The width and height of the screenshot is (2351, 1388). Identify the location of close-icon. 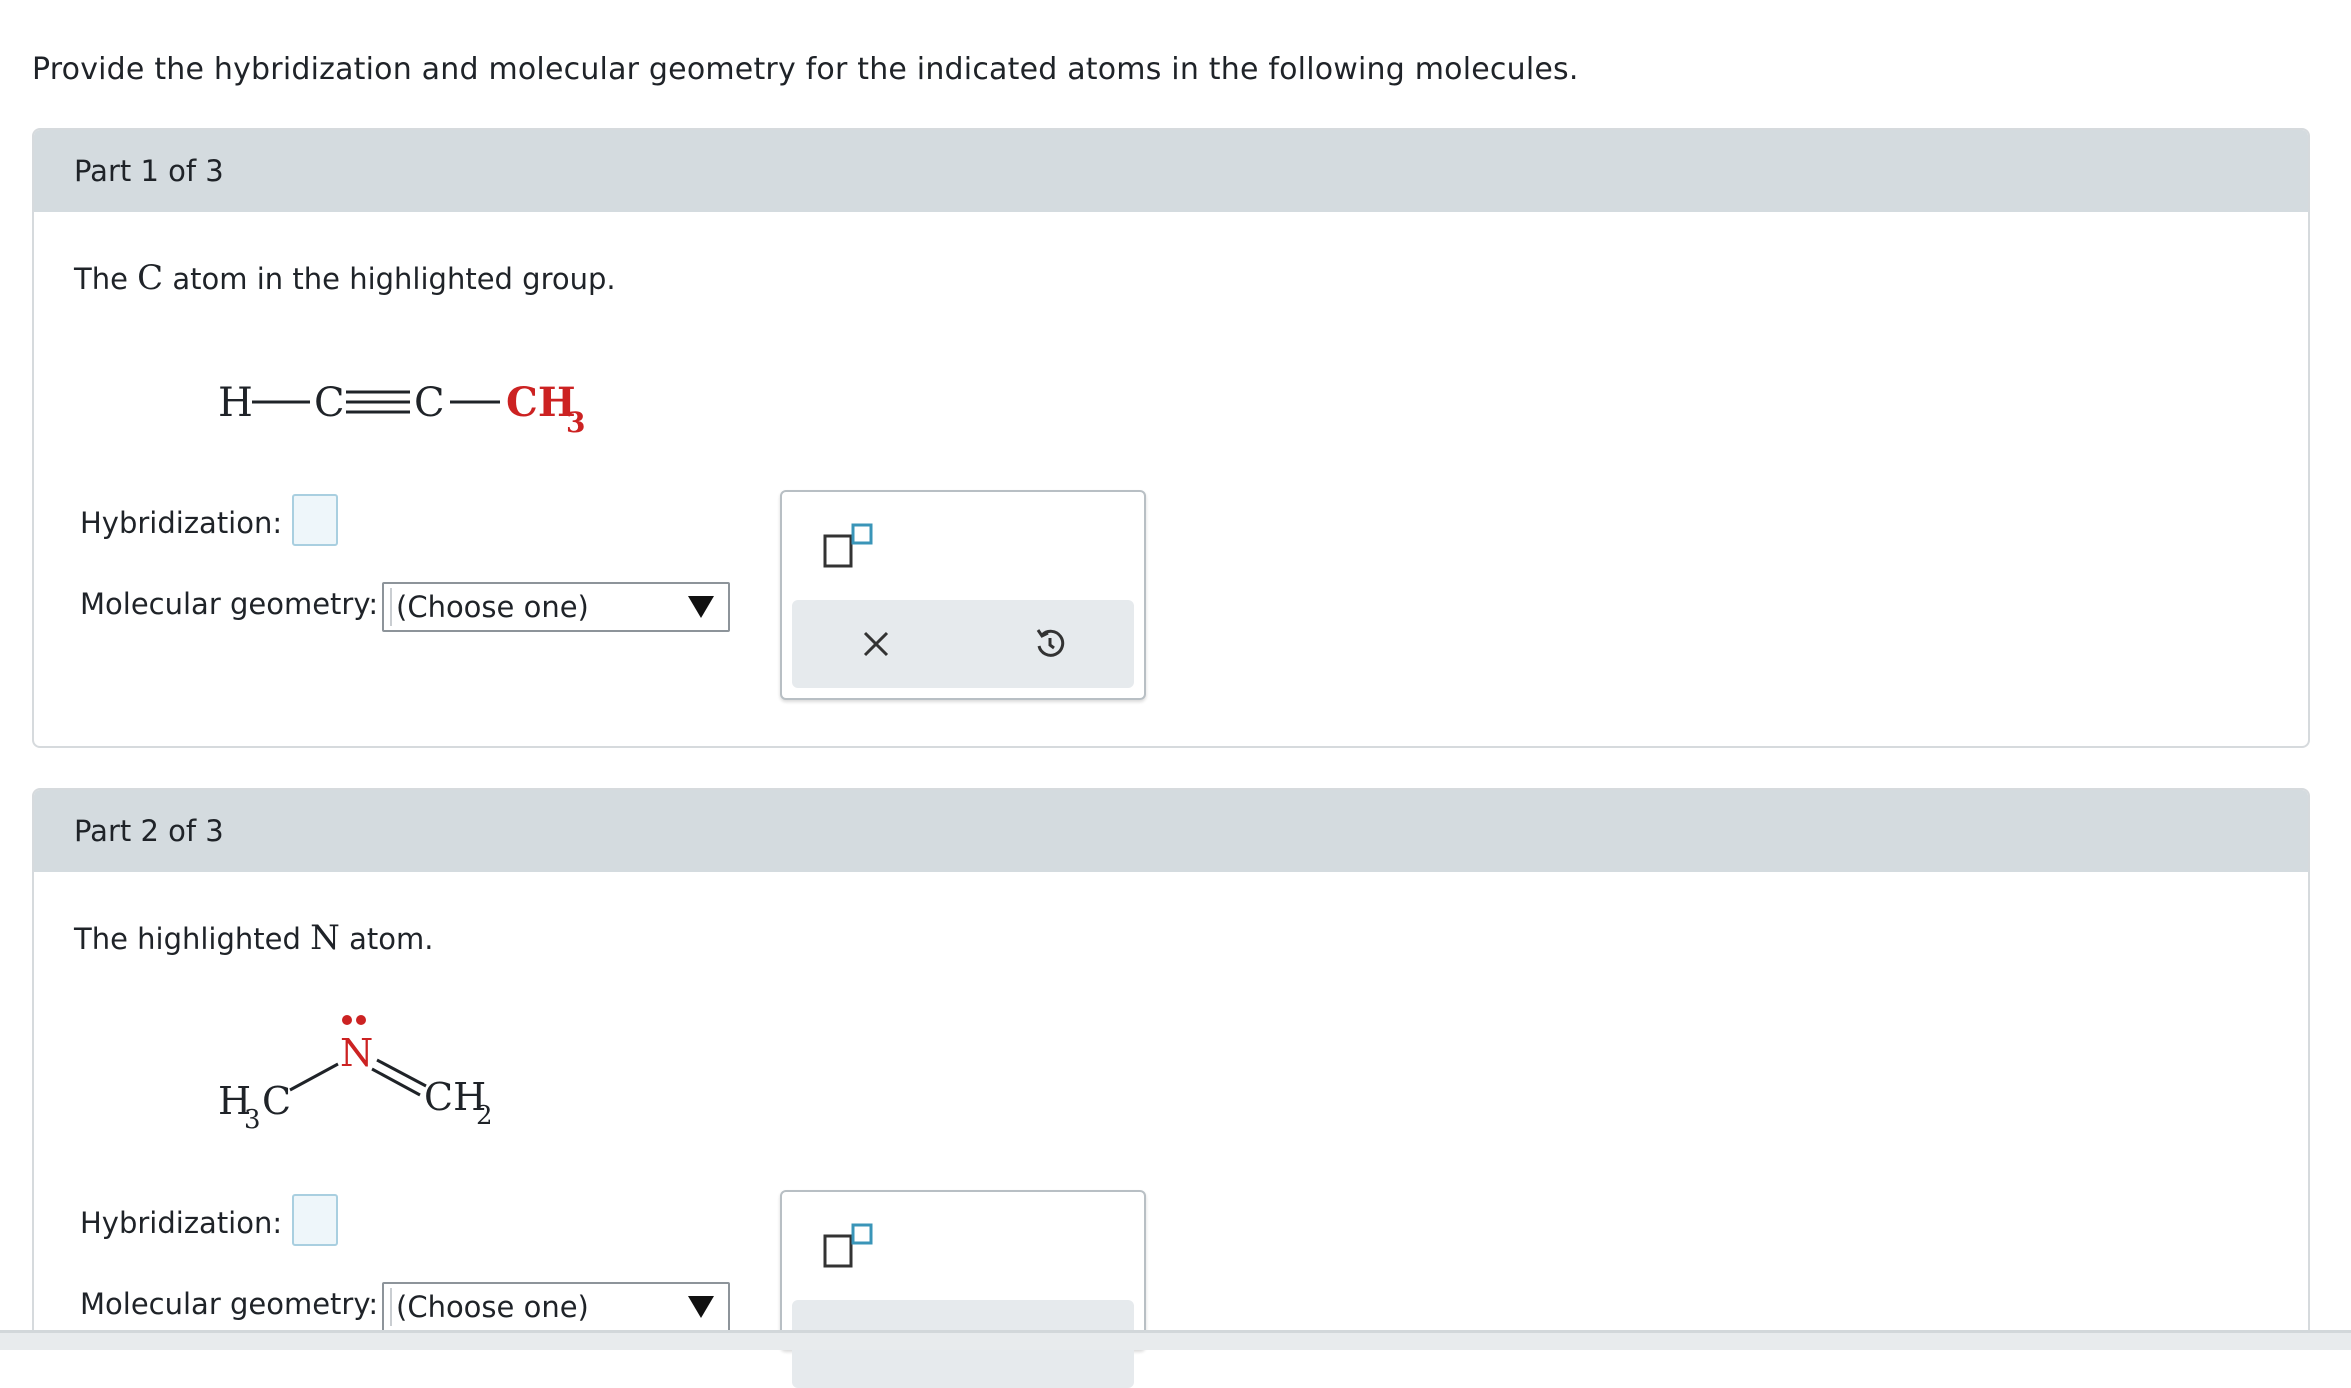
(876, 644).